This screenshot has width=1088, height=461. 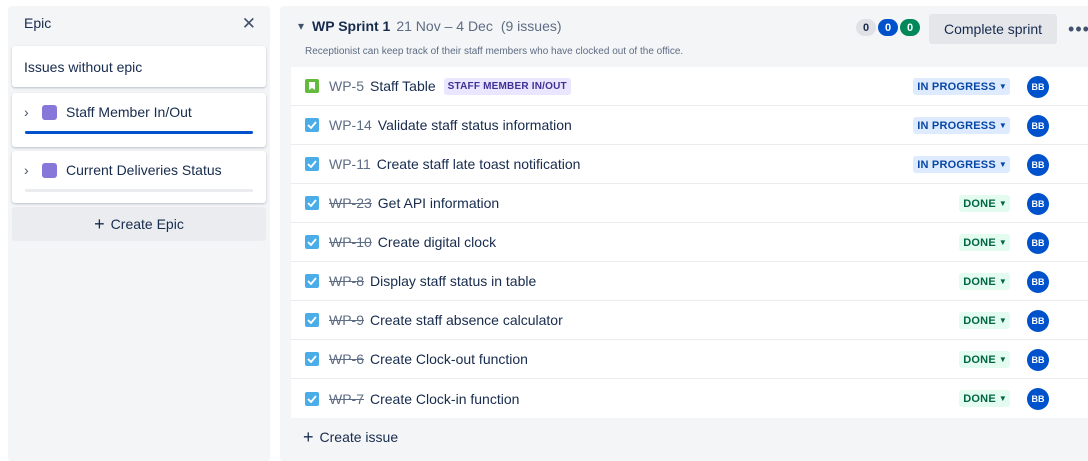 What do you see at coordinates (689, 398) in the screenshot?
I see `issue-row: WP-7 Create Clock-in function DONE ▼ BB` at bounding box center [689, 398].